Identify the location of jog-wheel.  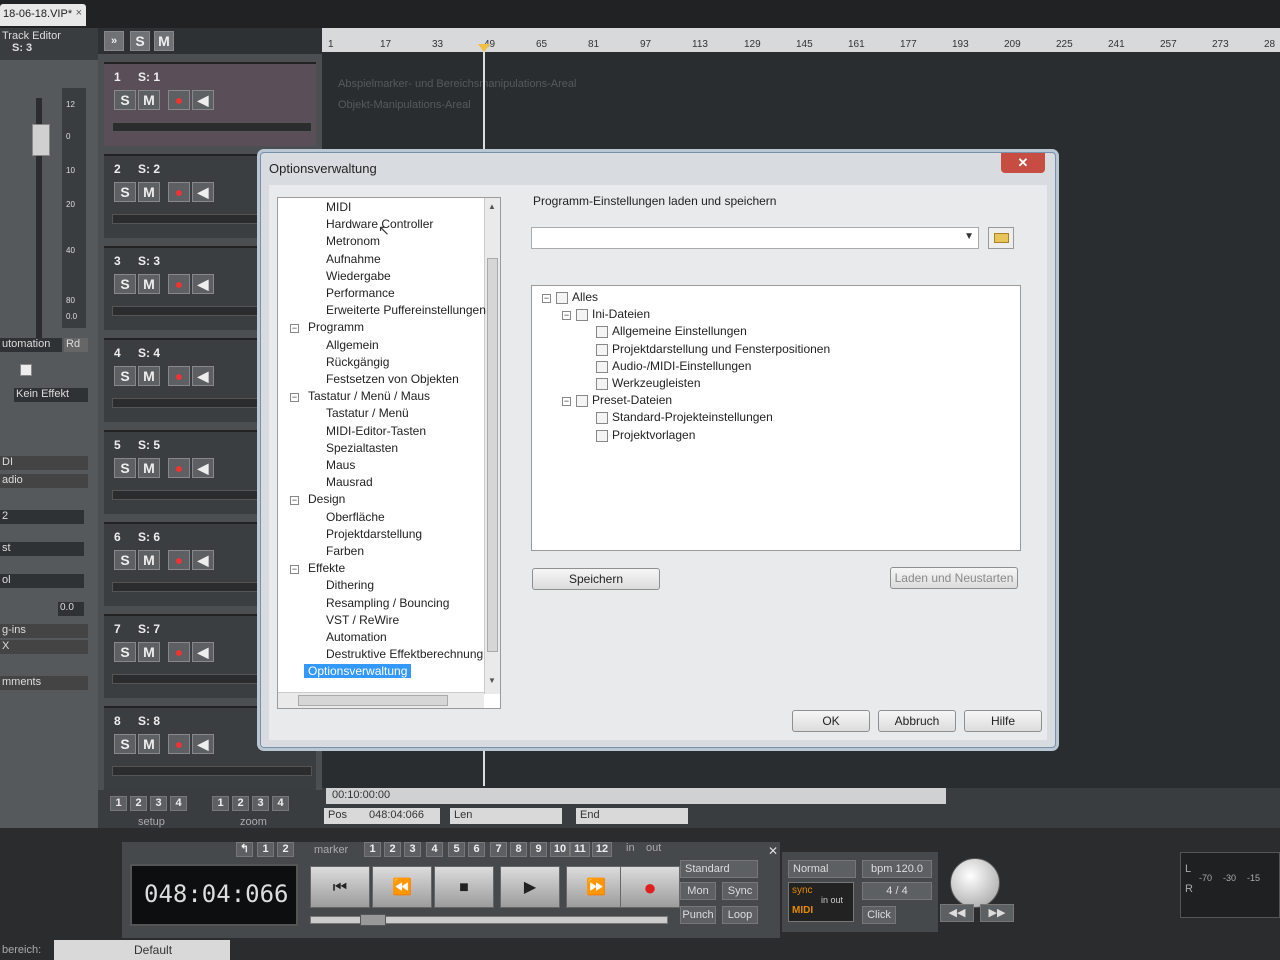
(975, 883).